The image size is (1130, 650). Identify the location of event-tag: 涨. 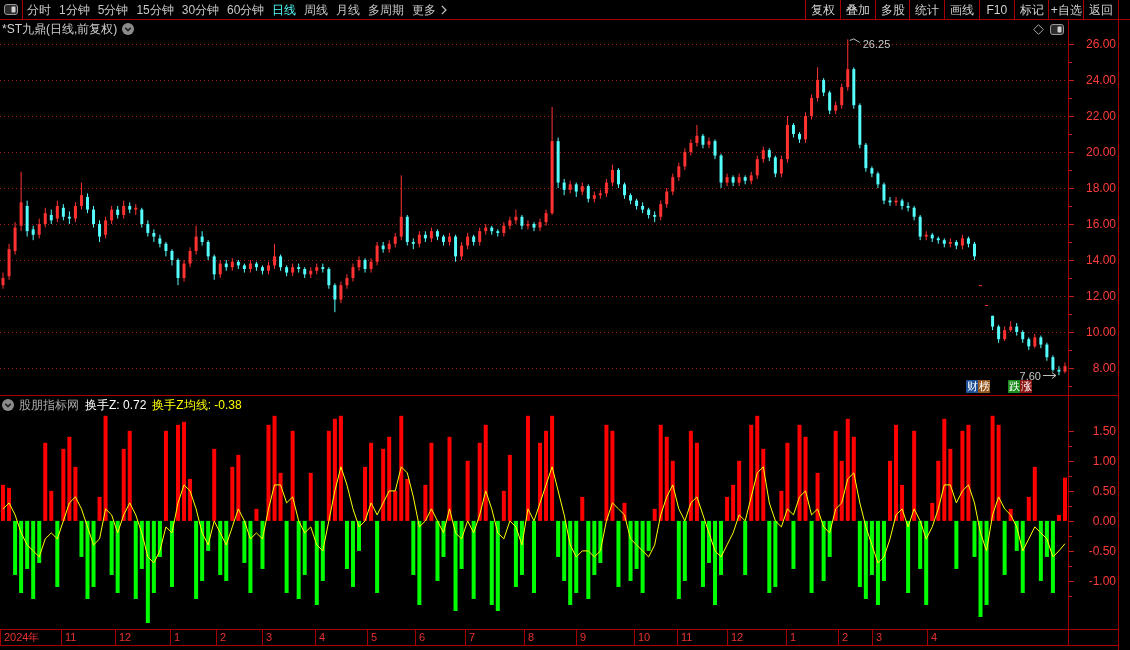
(1026, 386).